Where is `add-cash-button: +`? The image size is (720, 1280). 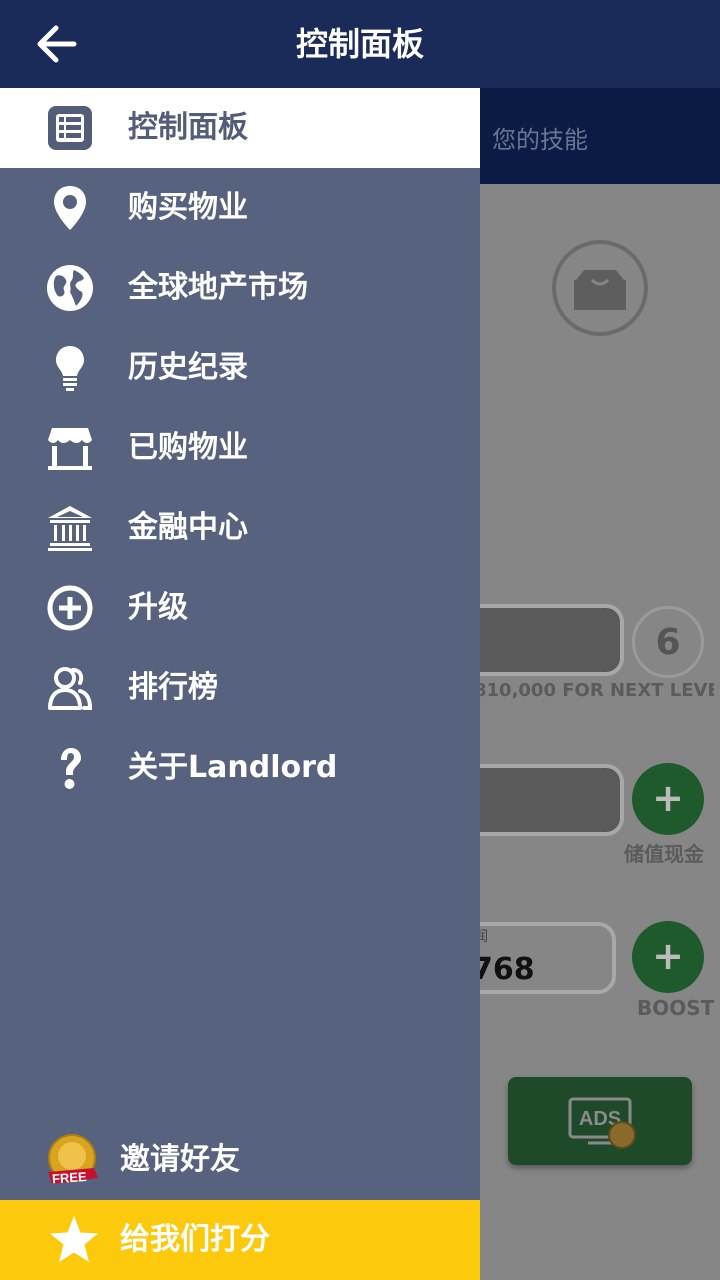
add-cash-button: + is located at coordinates (668, 799).